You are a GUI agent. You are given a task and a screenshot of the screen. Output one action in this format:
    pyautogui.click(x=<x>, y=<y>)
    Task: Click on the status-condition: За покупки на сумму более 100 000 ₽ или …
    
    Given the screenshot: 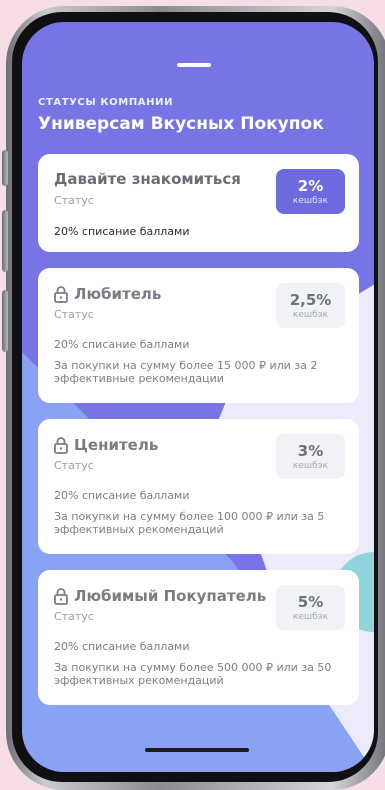 What is the action you would take?
    pyautogui.click(x=189, y=523)
    